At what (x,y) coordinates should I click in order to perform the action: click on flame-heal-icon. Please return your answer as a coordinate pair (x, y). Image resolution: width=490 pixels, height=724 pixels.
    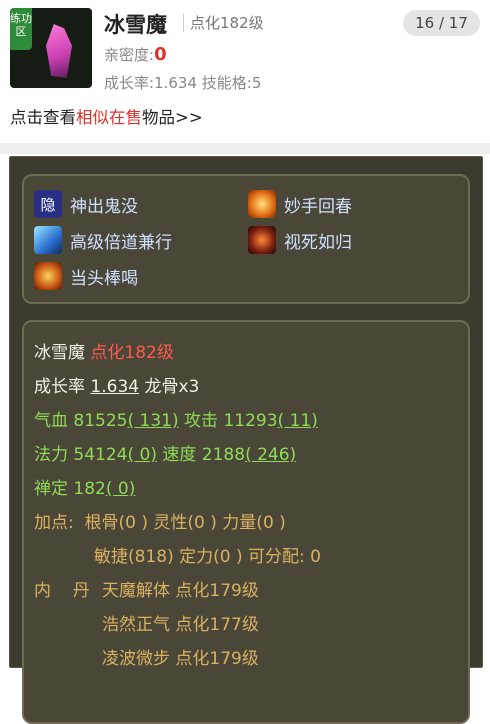
    Looking at the image, I should click on (262, 204).